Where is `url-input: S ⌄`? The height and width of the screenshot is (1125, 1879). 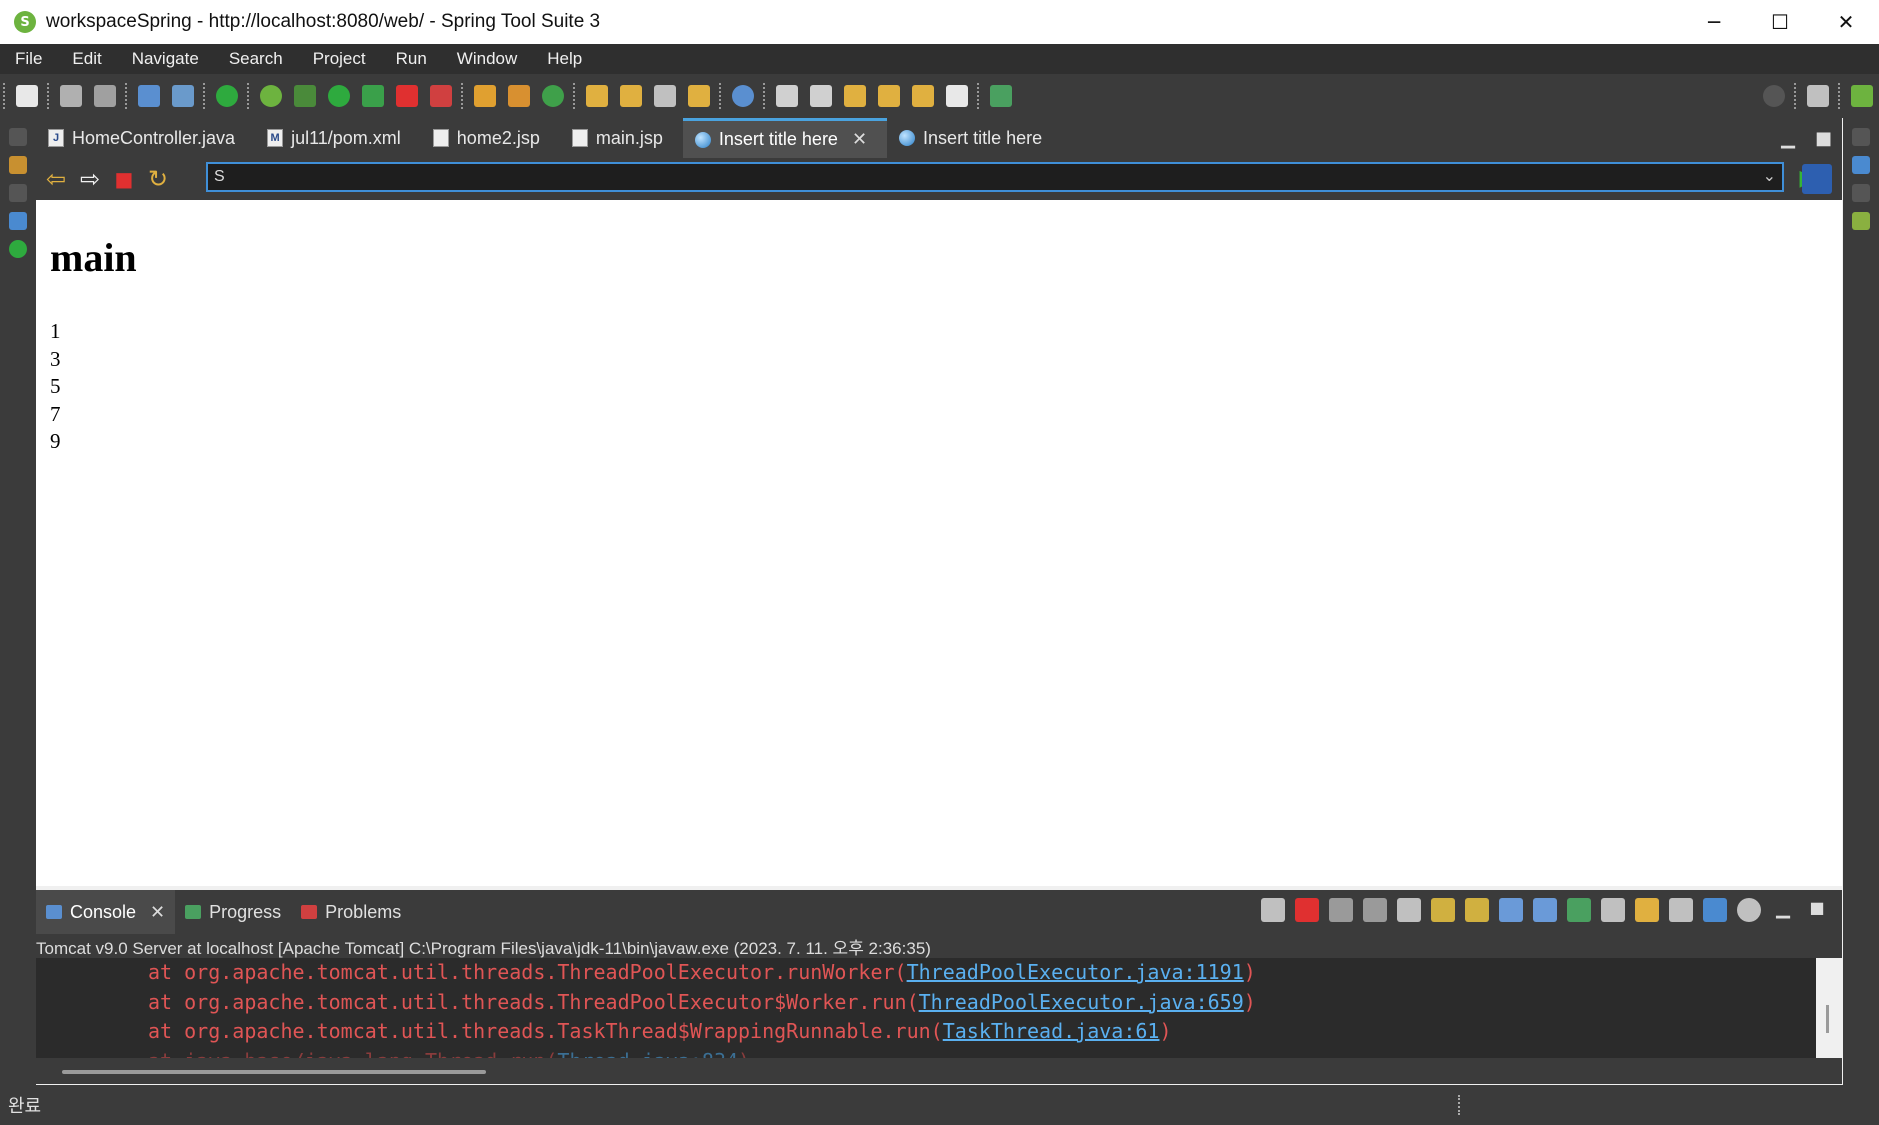
url-input: S ⌄ is located at coordinates (995, 177).